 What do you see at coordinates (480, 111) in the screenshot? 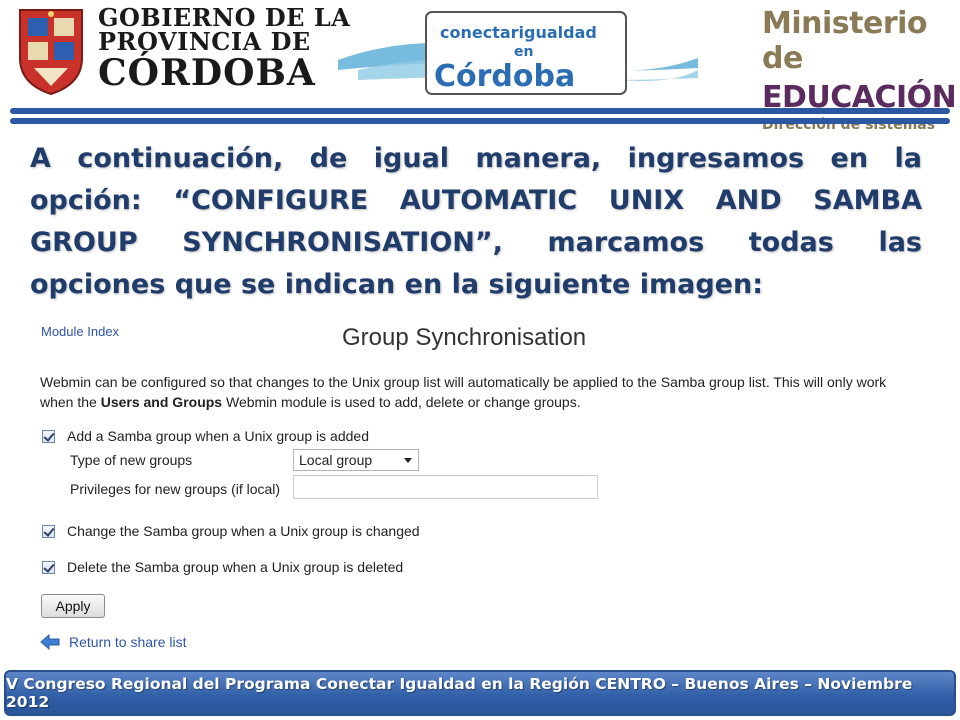
I see `header-divider` at bounding box center [480, 111].